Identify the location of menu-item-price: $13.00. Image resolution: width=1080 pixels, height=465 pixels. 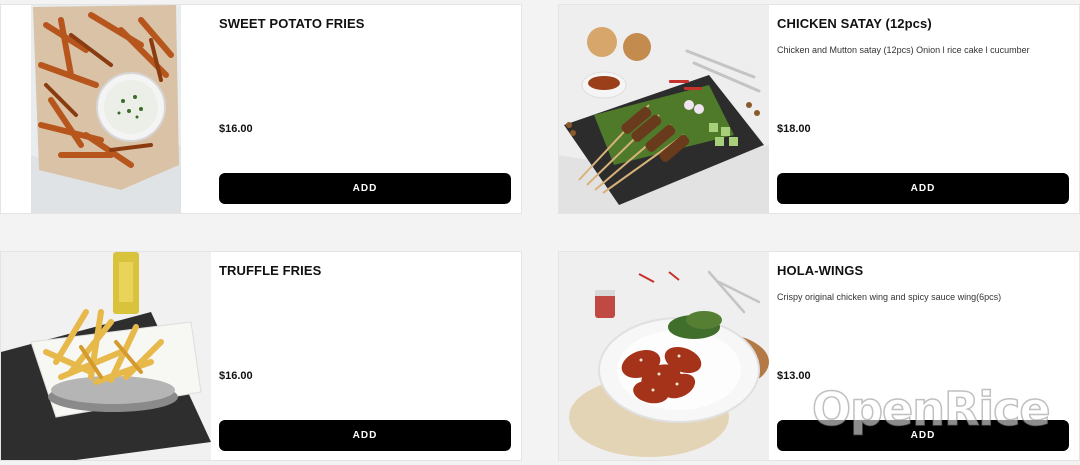
(794, 376).